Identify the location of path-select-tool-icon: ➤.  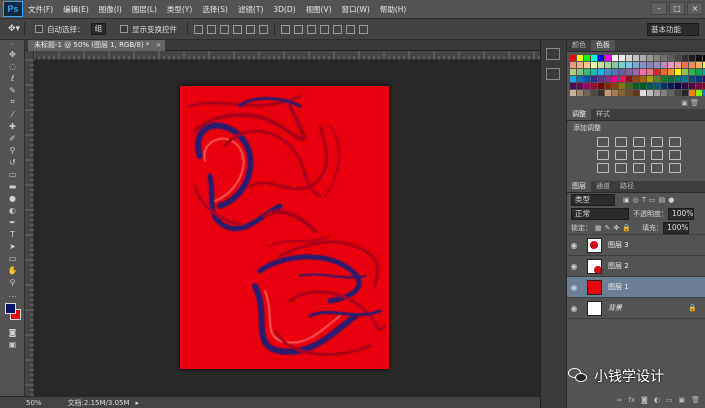
(12, 246).